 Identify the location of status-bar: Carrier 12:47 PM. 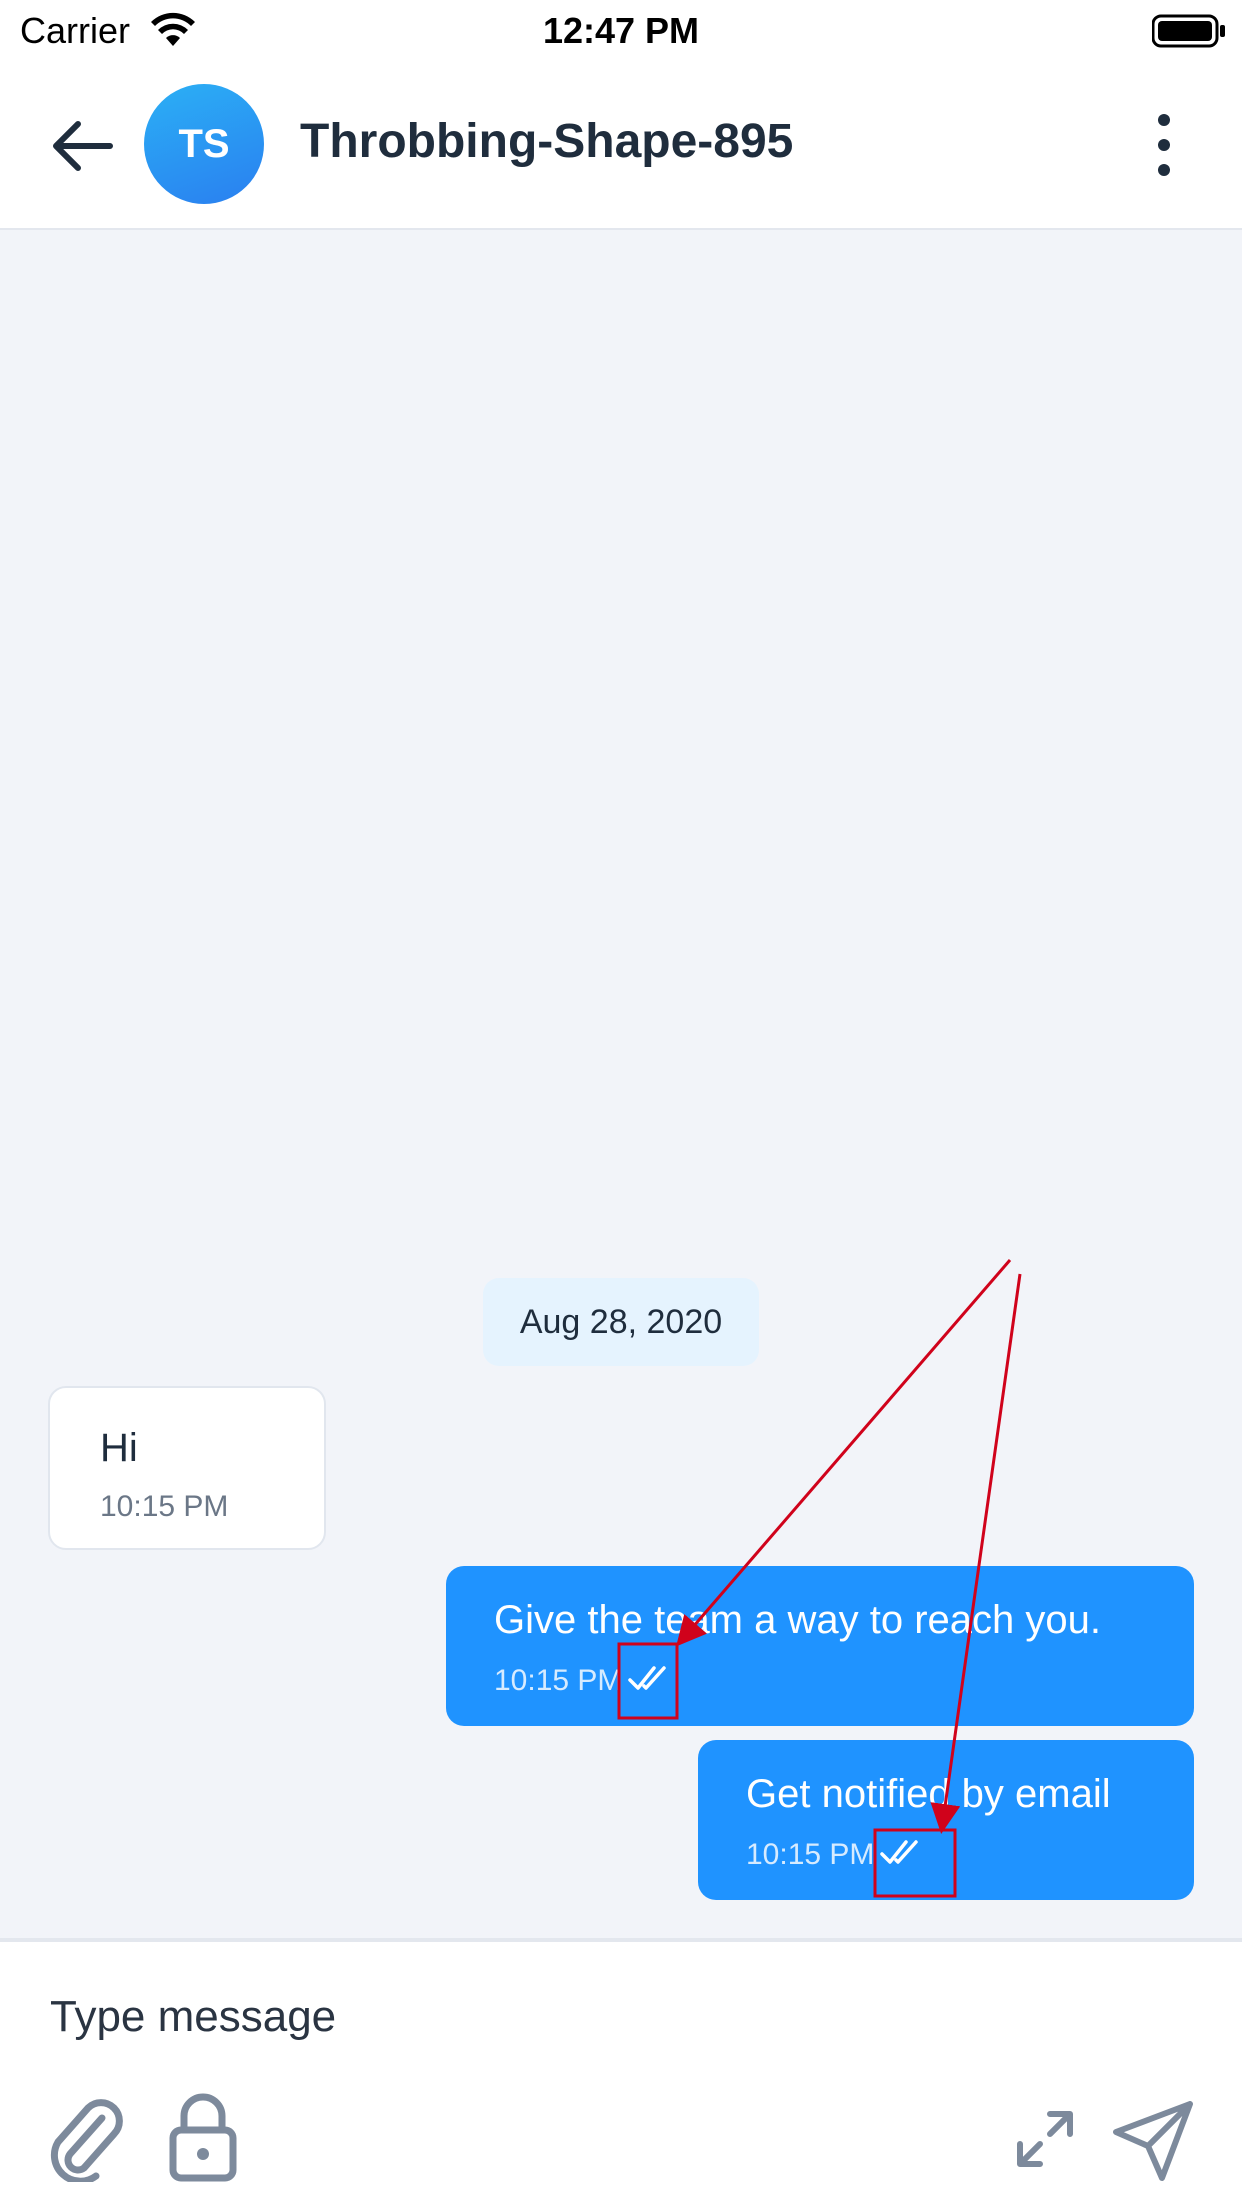
(621, 31).